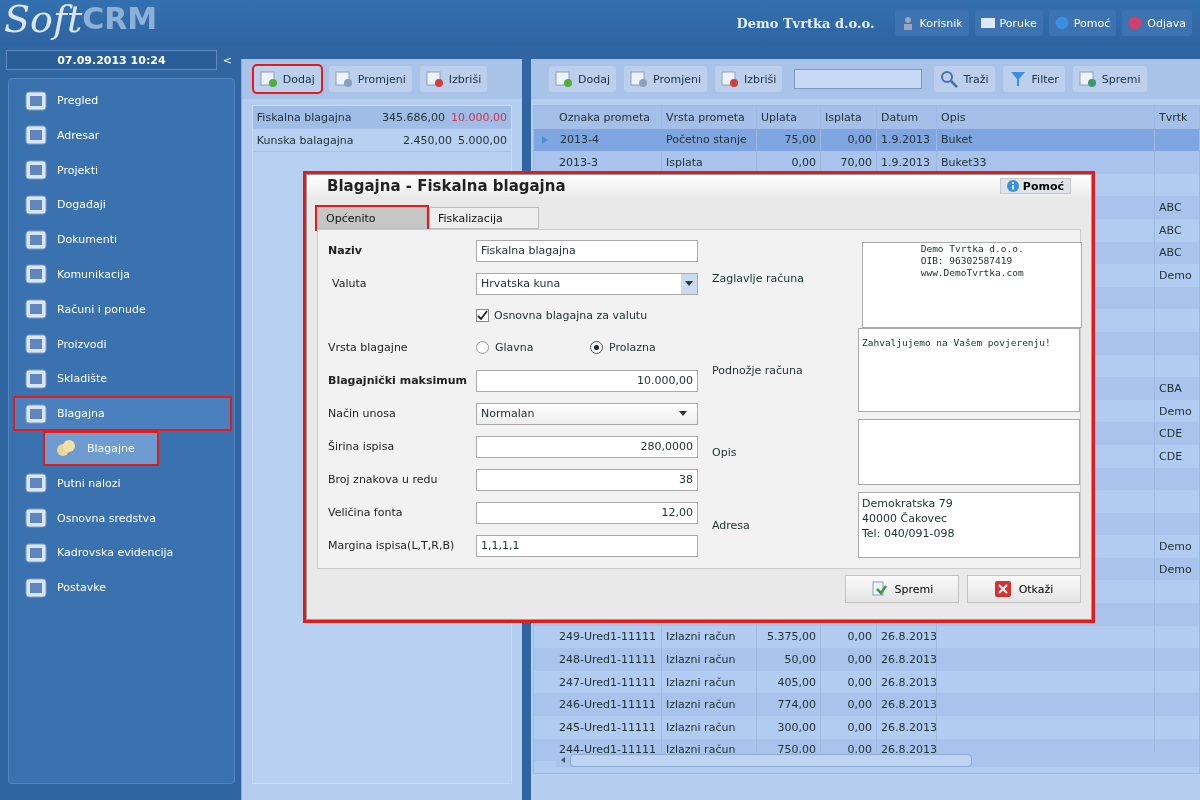  Describe the element at coordinates (434, 79) in the screenshot. I see `delete-icon` at that location.